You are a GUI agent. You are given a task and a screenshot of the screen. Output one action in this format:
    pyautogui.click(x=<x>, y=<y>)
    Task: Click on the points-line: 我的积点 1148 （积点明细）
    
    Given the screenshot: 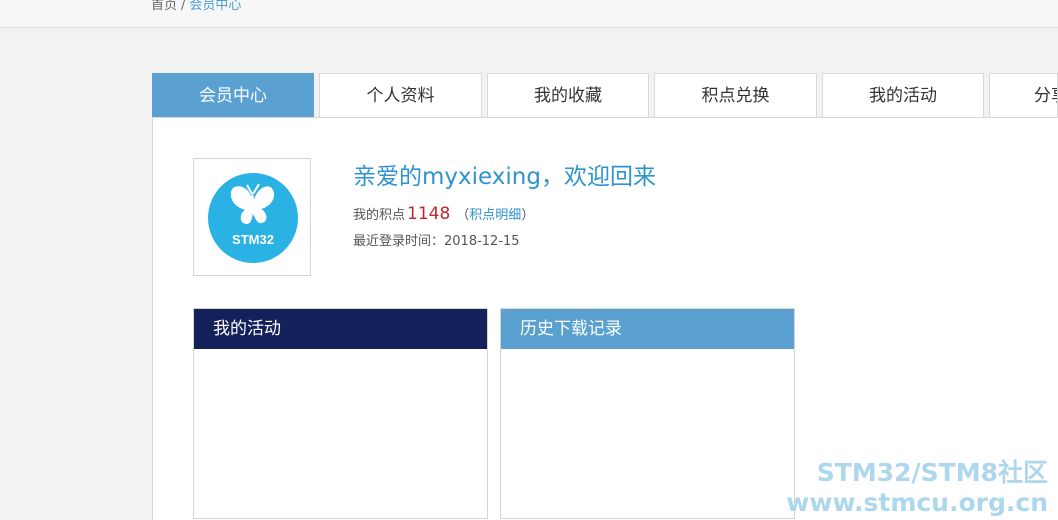 What is the action you would take?
    pyautogui.click(x=443, y=214)
    